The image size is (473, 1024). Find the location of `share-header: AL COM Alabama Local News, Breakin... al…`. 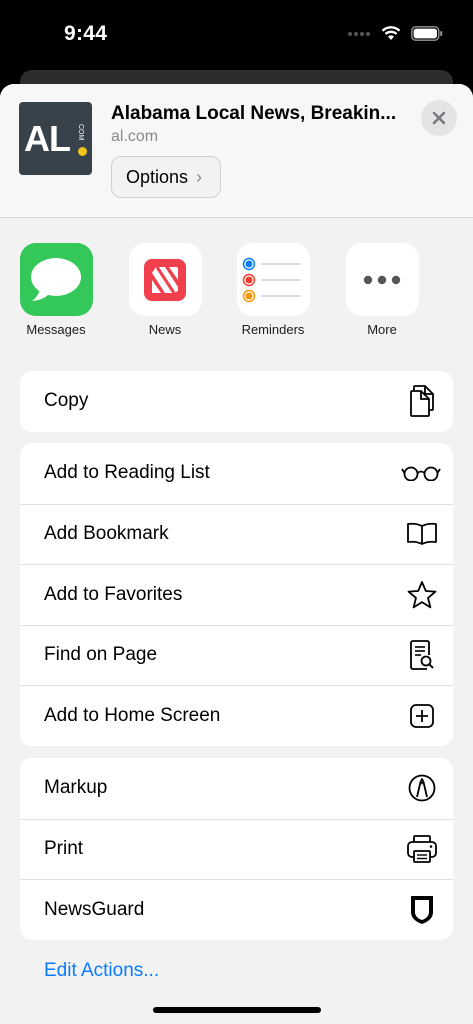

share-header: AL COM Alabama Local News, Breakin... al… is located at coordinates (236, 151).